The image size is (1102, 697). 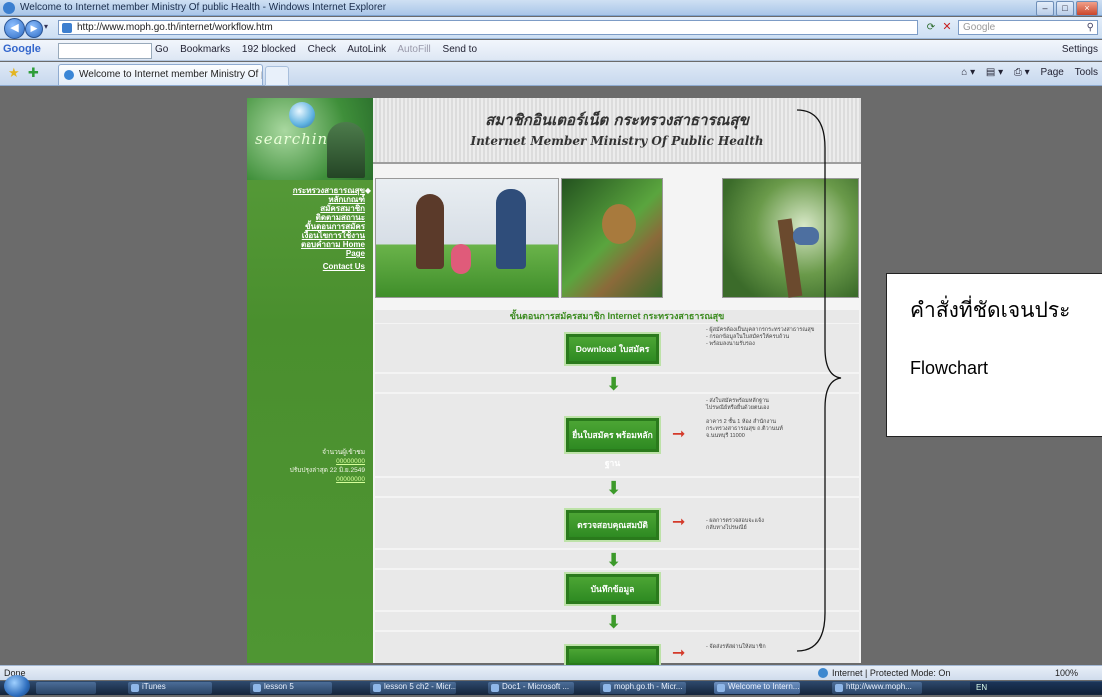 I want to click on back-button: ◀, so click(x=14, y=28).